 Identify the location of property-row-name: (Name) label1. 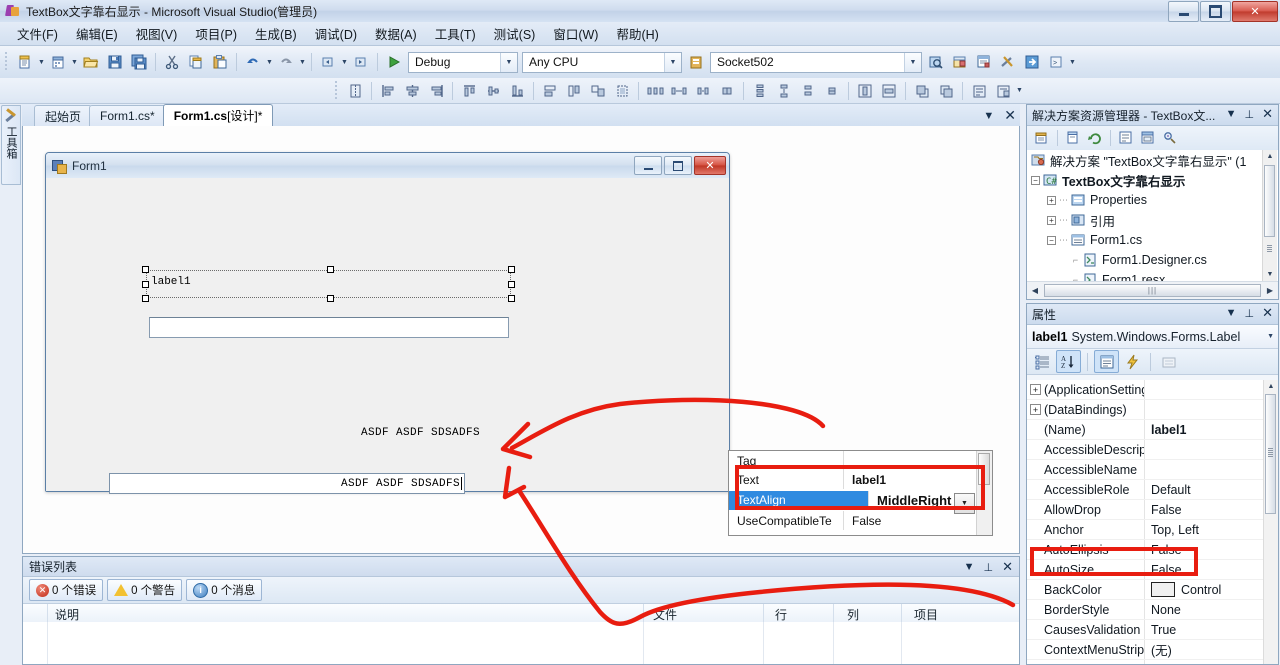
(1152, 430).